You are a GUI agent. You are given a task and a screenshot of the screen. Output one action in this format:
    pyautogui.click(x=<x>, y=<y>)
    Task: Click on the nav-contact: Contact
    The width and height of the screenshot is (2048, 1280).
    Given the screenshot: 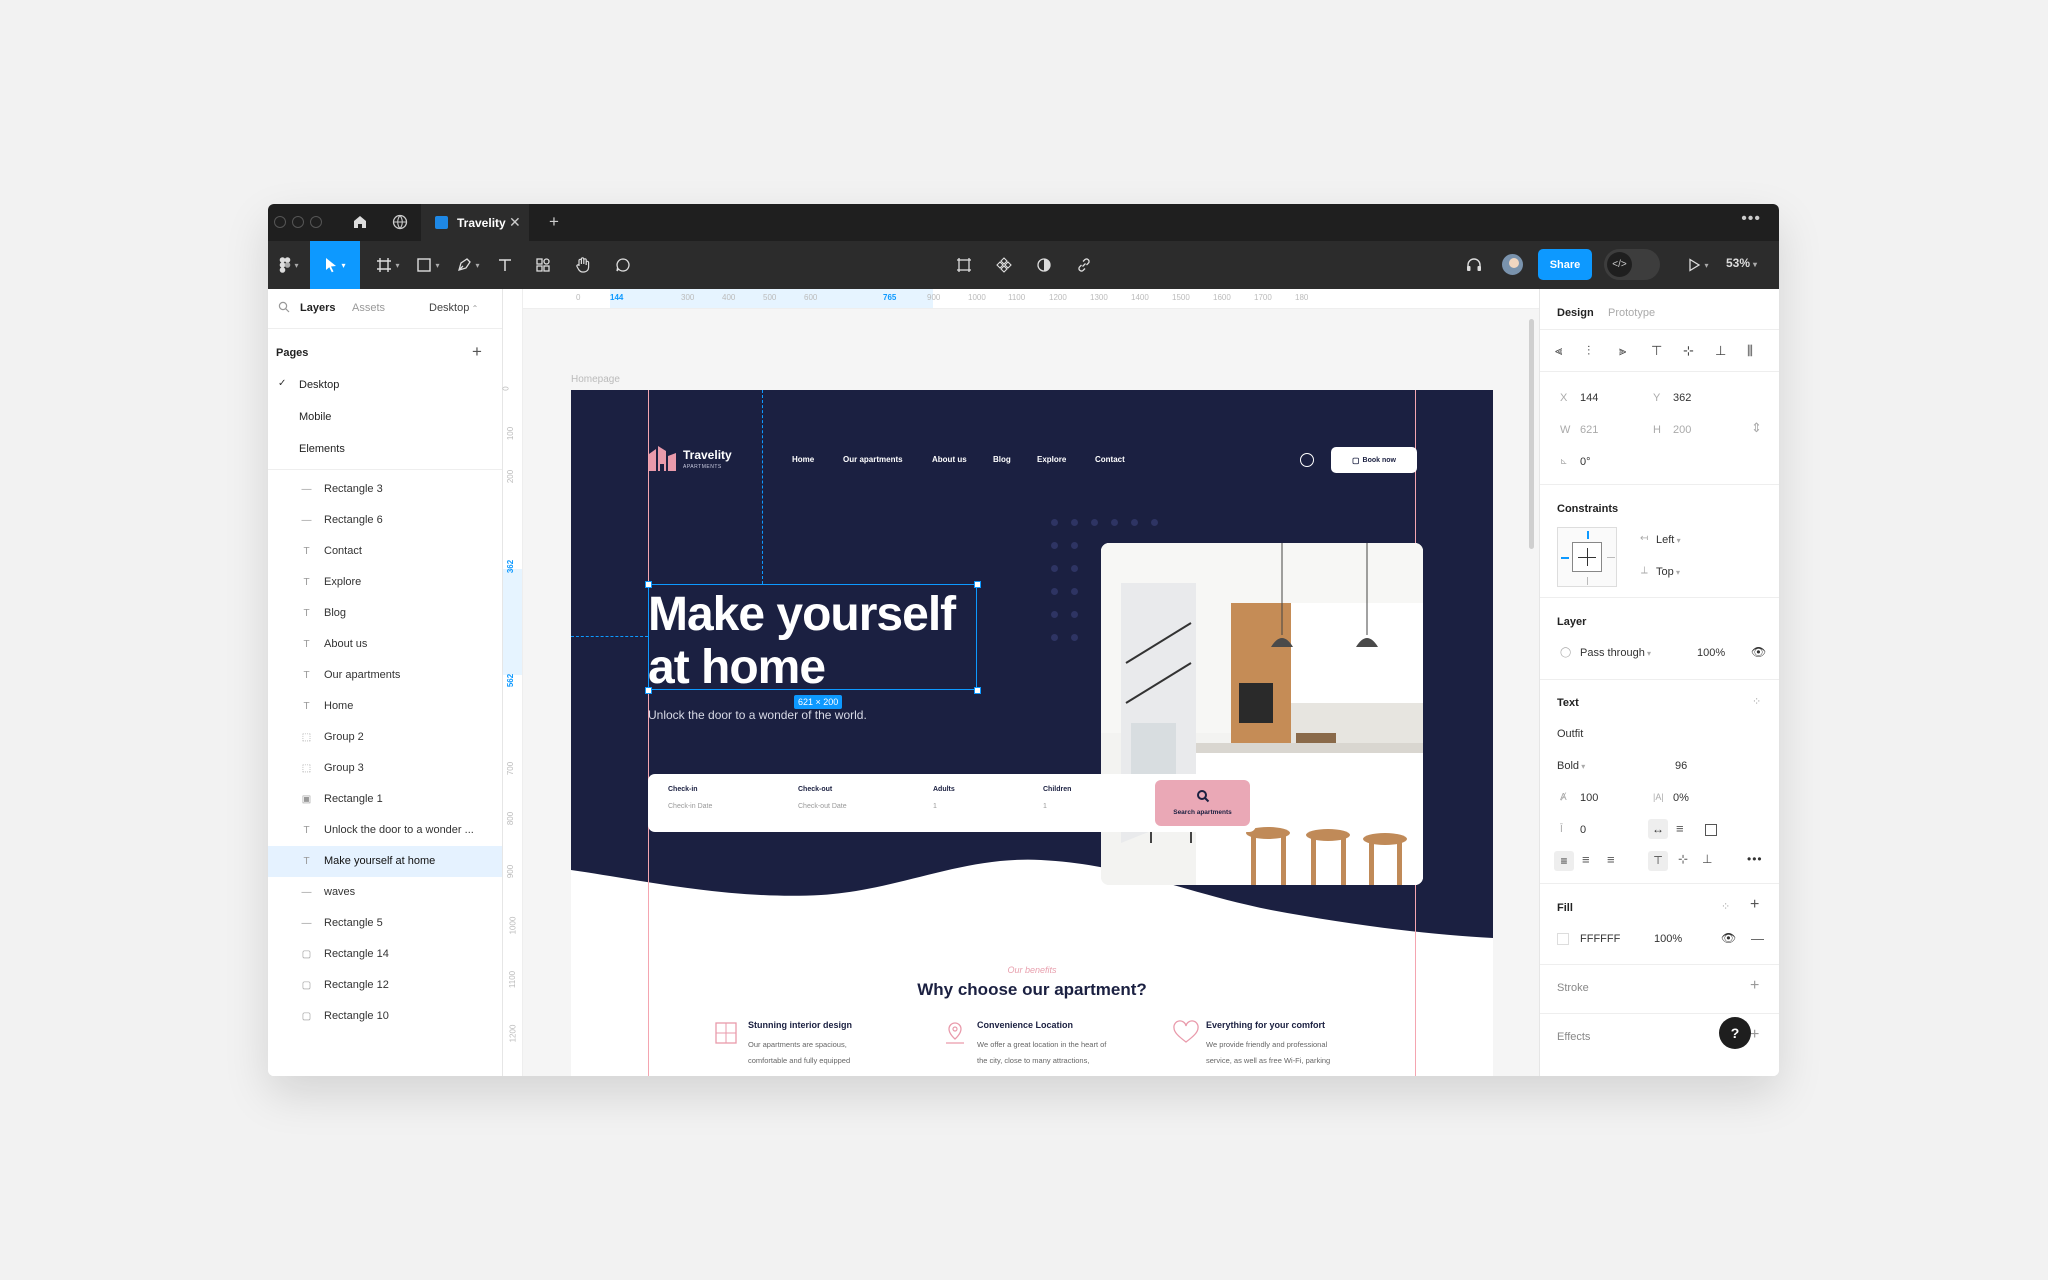 What is the action you would take?
    pyautogui.click(x=1110, y=459)
    